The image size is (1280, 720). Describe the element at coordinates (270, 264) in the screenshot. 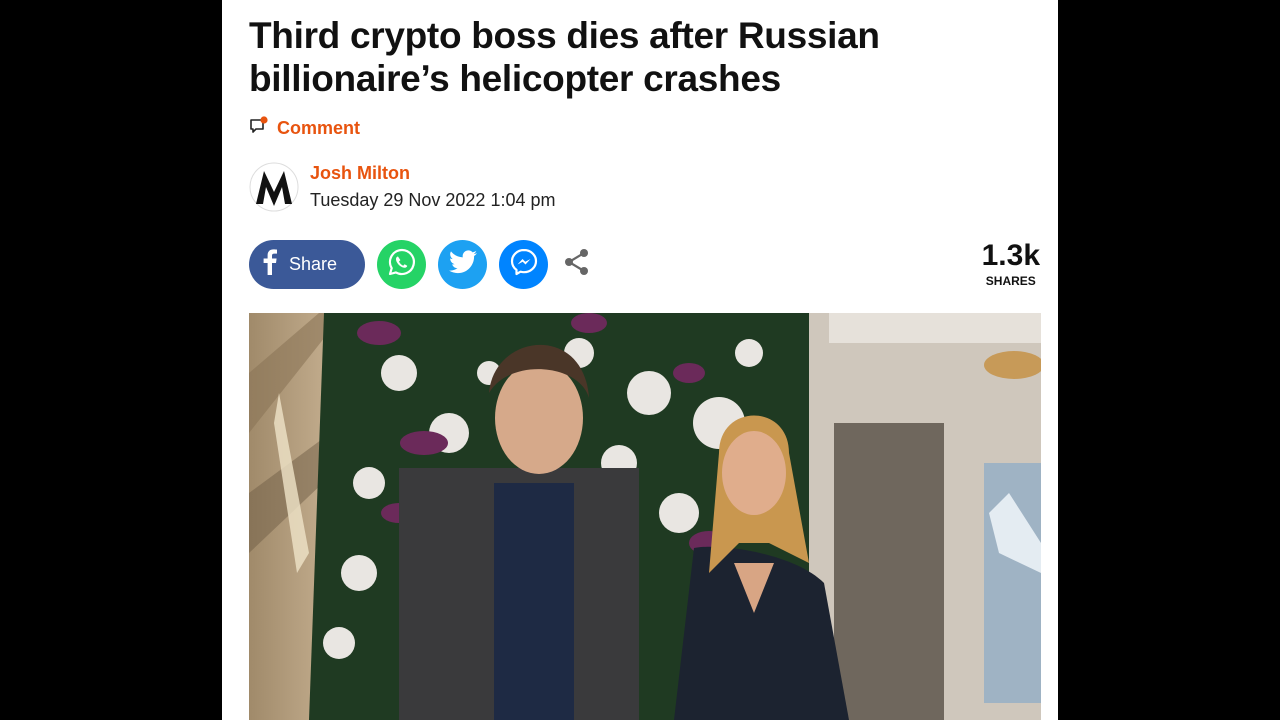

I see `facebook-icon` at that location.